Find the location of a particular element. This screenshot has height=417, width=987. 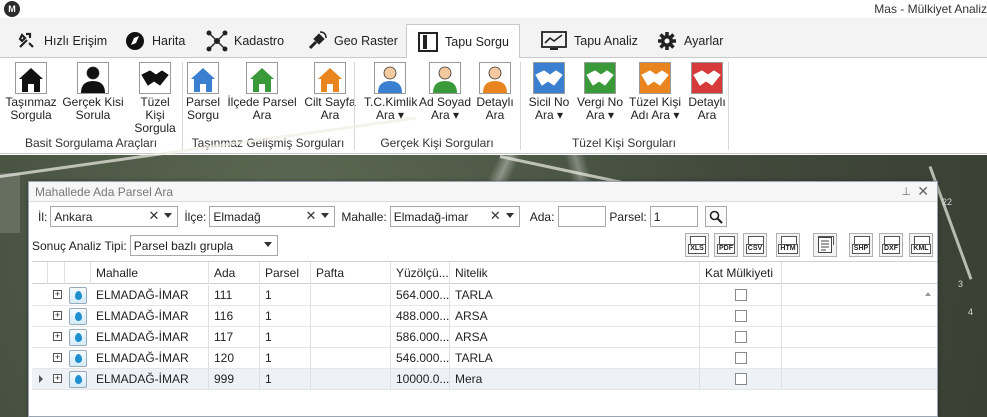

search-icon is located at coordinates (716, 217).